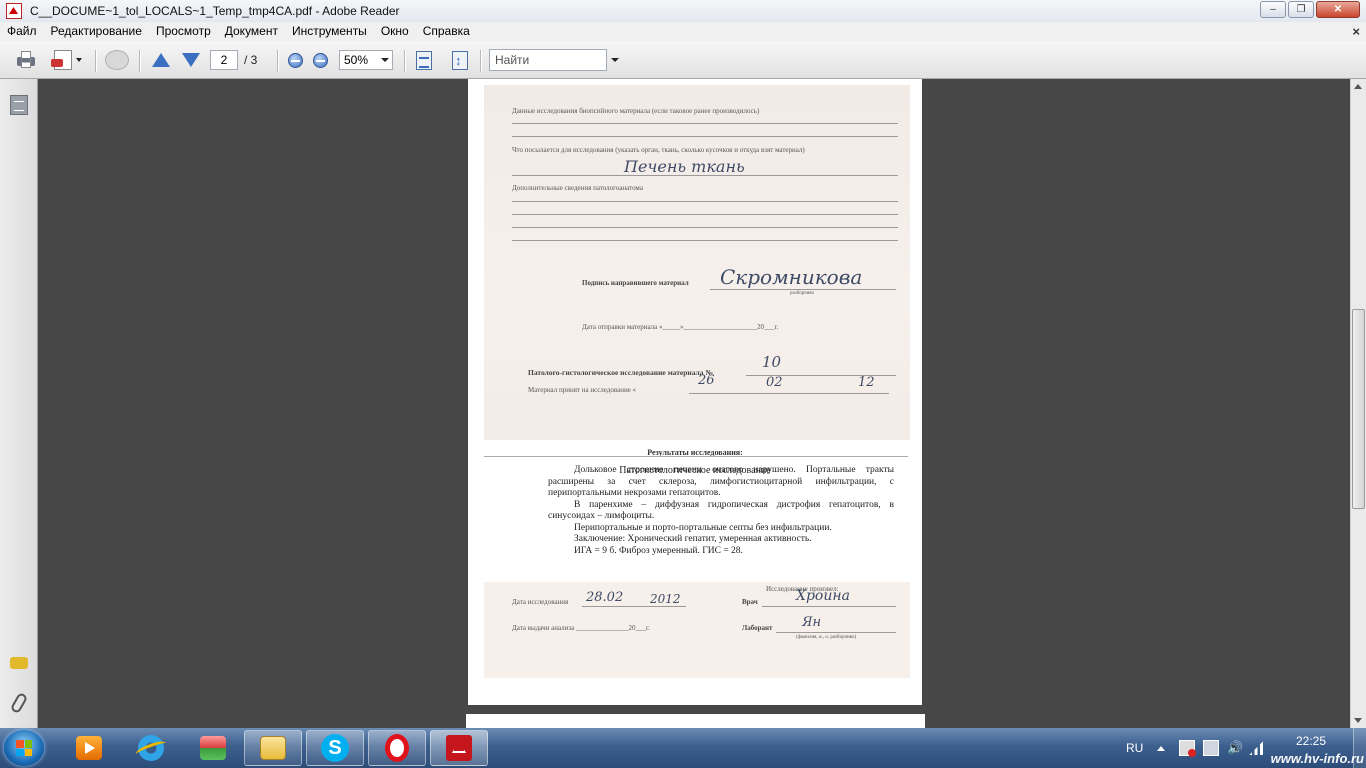 The width and height of the screenshot is (1366, 768). I want to click on skype-icon: S, so click(335, 748).